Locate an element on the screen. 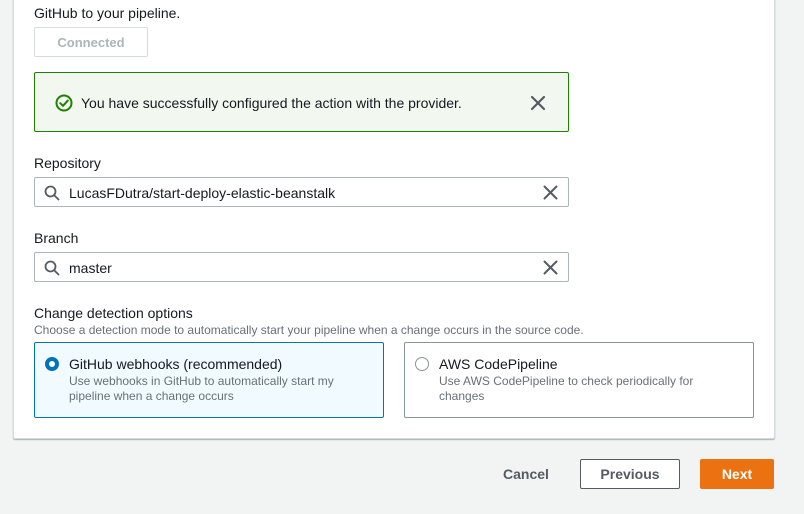 Image resolution: width=804 pixels, height=514 pixels. change-detection-label: Change detection options is located at coordinates (113, 313).